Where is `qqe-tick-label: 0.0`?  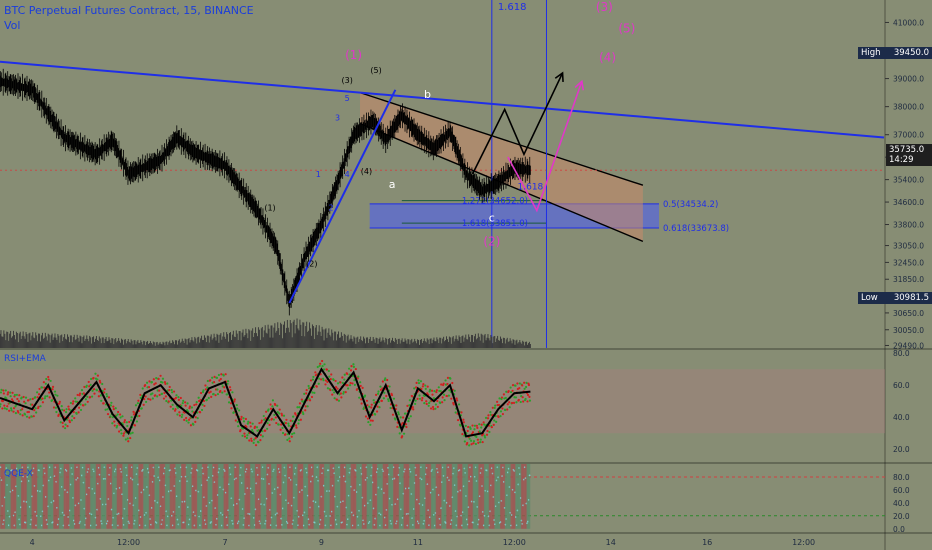
qqe-tick-label: 0.0 is located at coordinates (899, 529).